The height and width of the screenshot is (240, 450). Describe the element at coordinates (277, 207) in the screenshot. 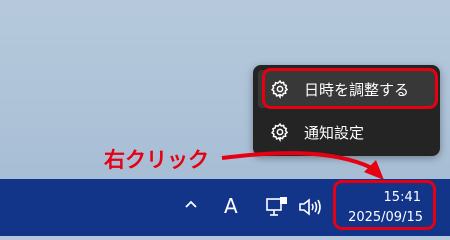

I see `network-icon` at that location.